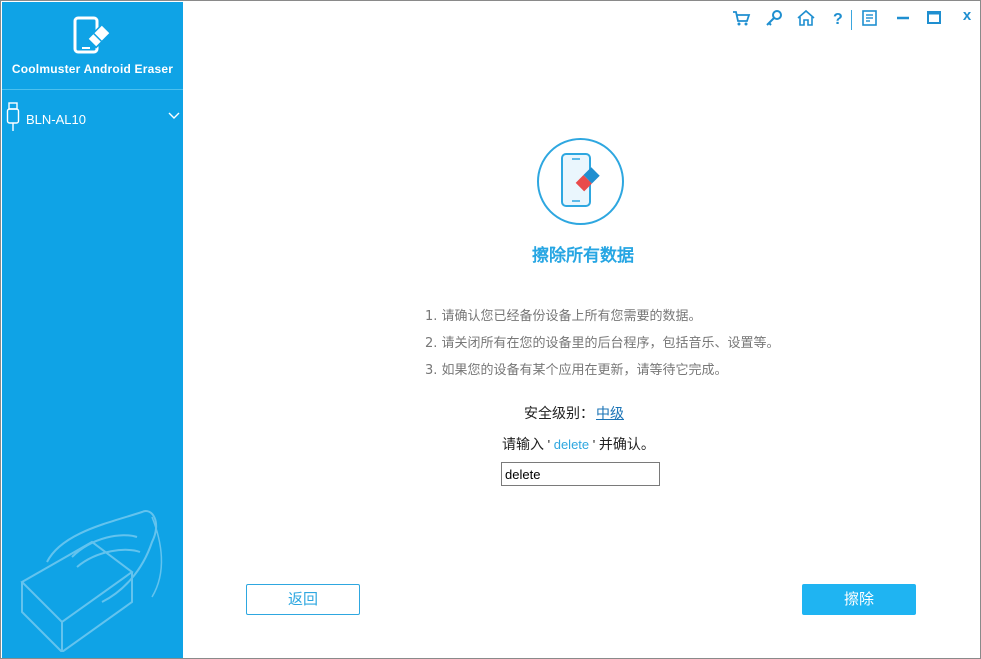 This screenshot has width=981, height=659. Describe the element at coordinates (602, 343) in the screenshot. I see `instruction-step: 2. 请关闭所有在您的设备里的后台程序，包括音乐、设置等。` at that location.